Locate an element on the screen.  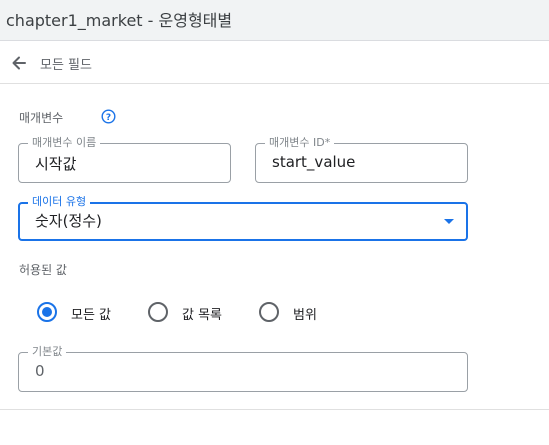
radio-value-list-label: 값 목록 is located at coordinates (202, 313).